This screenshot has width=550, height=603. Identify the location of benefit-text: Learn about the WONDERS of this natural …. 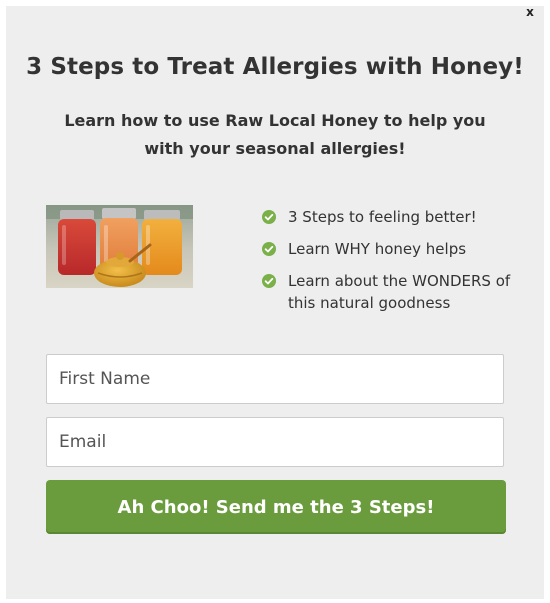
(399, 292).